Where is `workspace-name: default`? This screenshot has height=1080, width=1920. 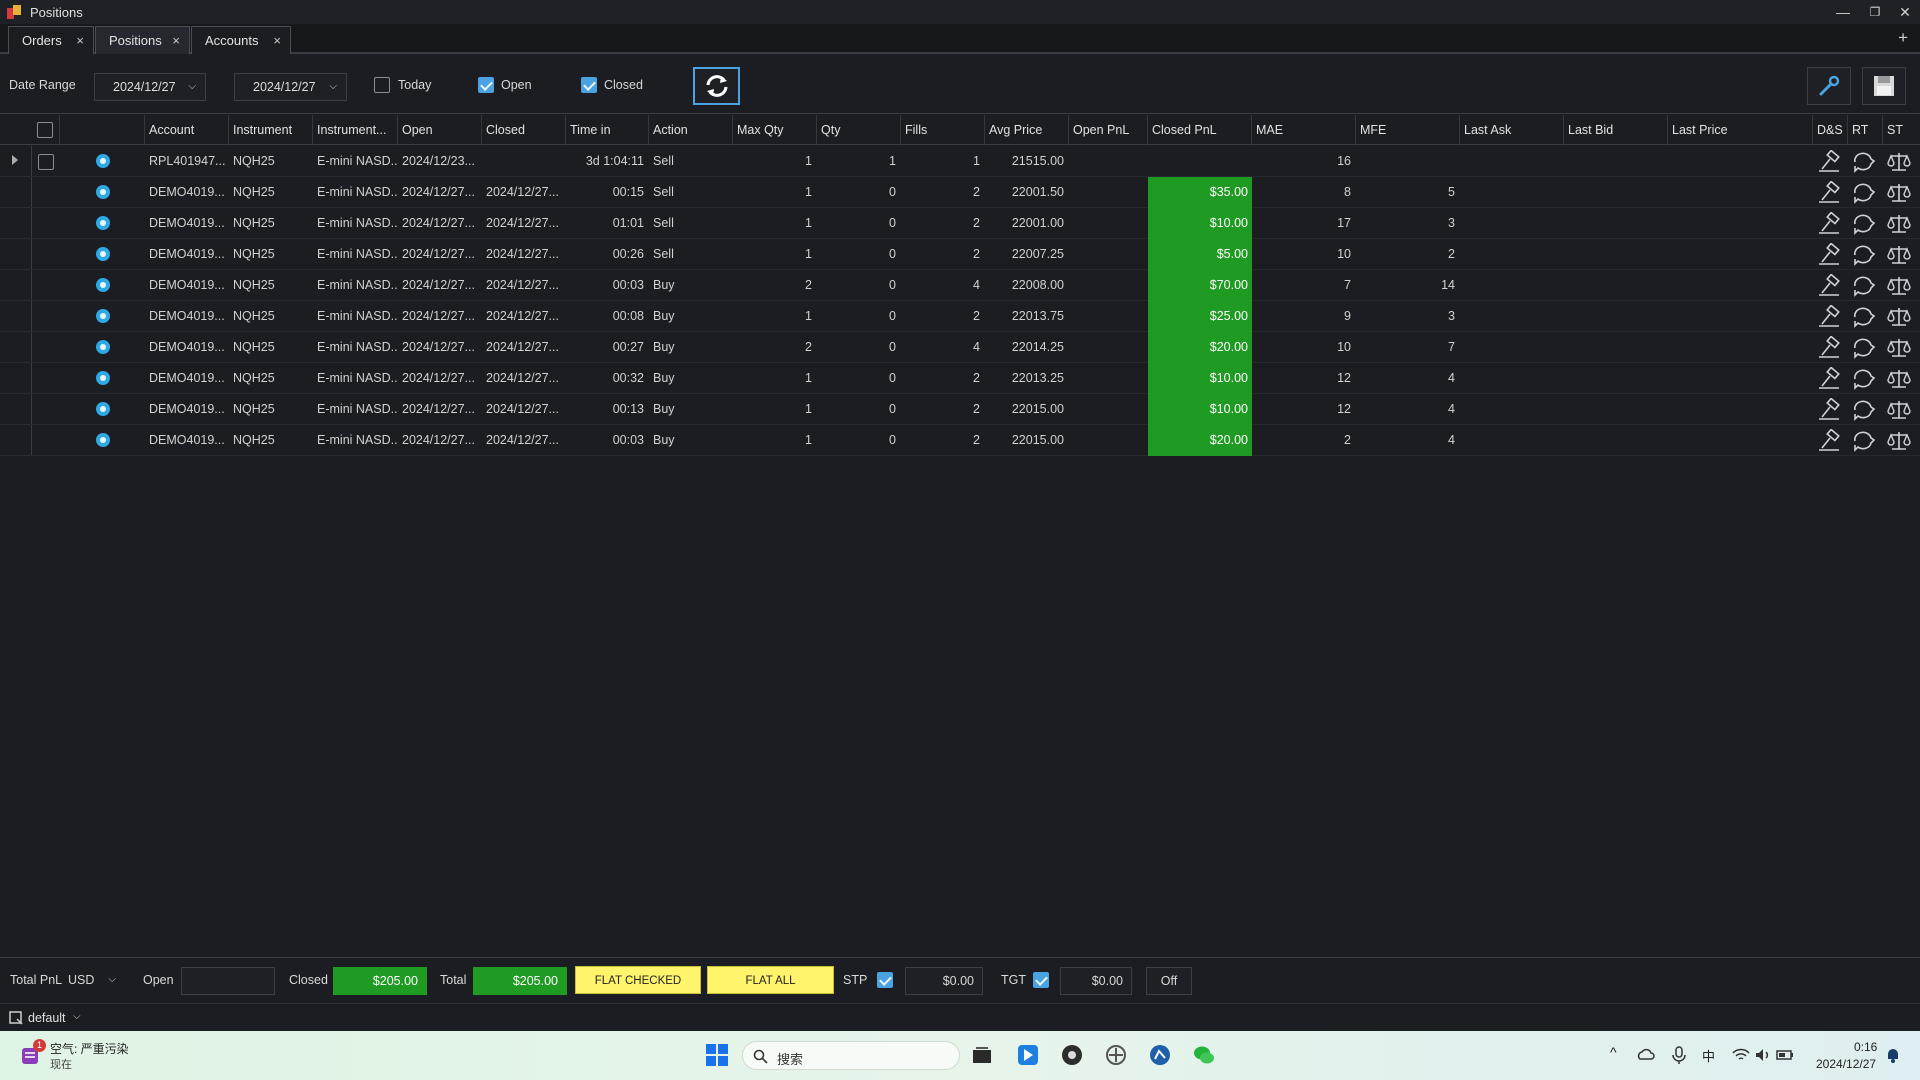 workspace-name: default is located at coordinates (47, 1018).